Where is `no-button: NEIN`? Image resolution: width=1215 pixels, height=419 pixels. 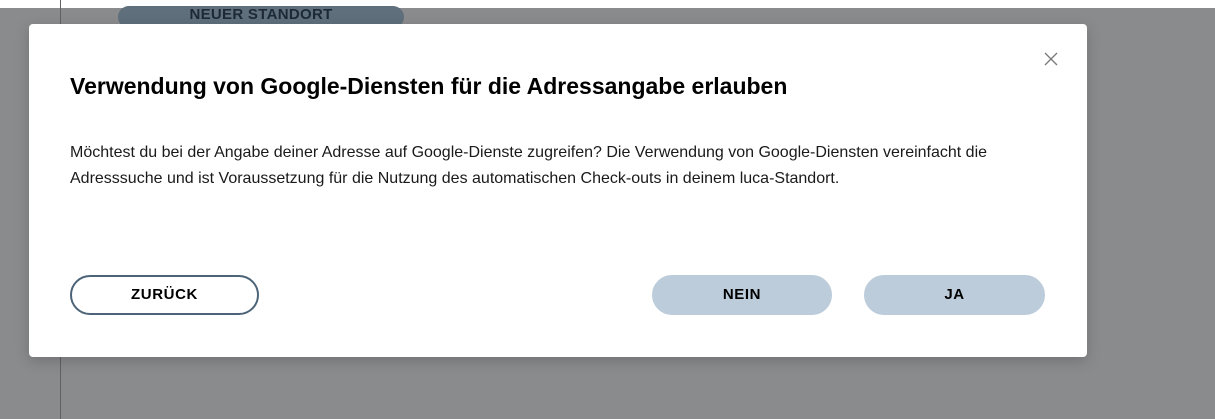
no-button: NEIN is located at coordinates (742, 295).